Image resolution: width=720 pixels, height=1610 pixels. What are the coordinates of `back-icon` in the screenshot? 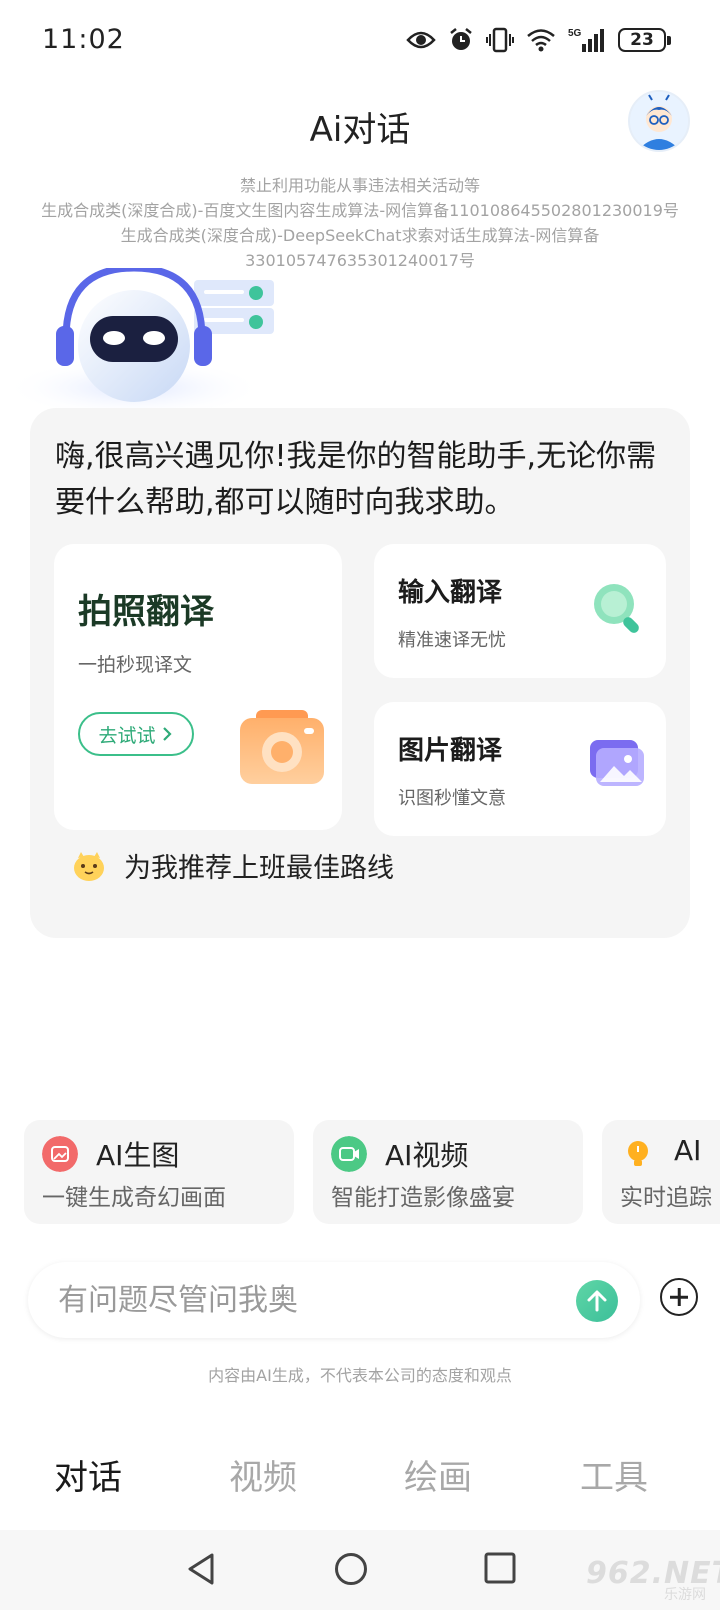 It's located at (201, 1569).